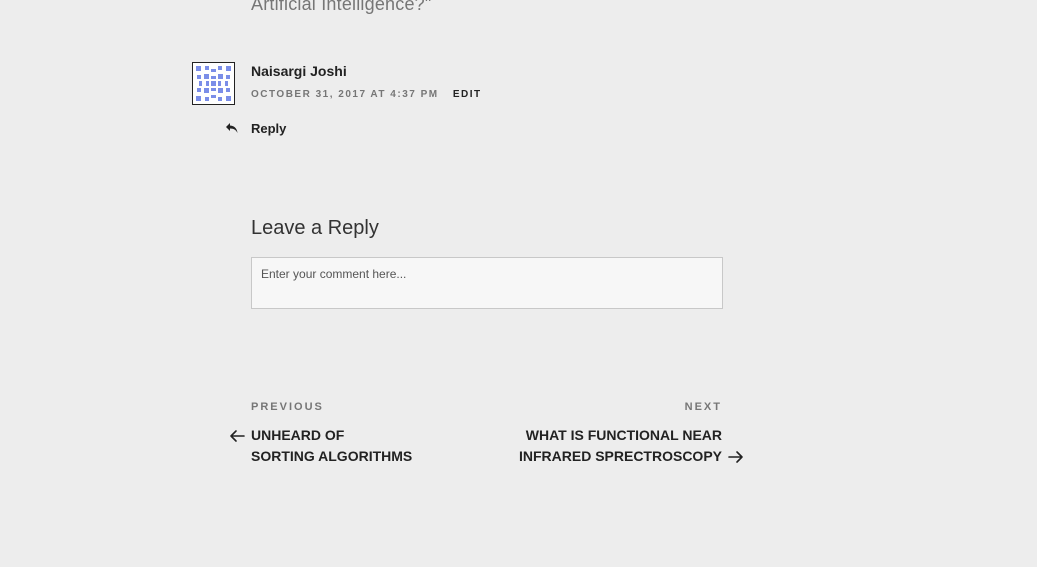 This screenshot has width=1037, height=567. I want to click on comment-metadata: OCTOBER 31, 2017 AT 4:37 PM EDIT, so click(366, 94).